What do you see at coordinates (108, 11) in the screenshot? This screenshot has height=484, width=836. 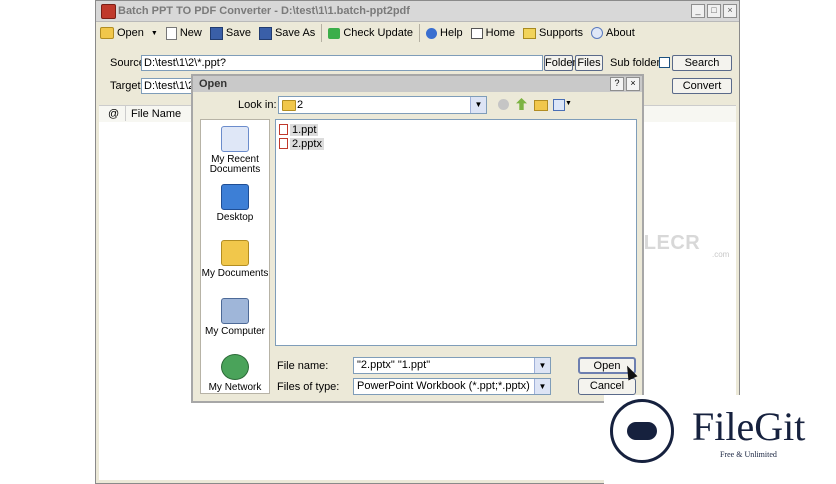 I see `app-icon` at bounding box center [108, 11].